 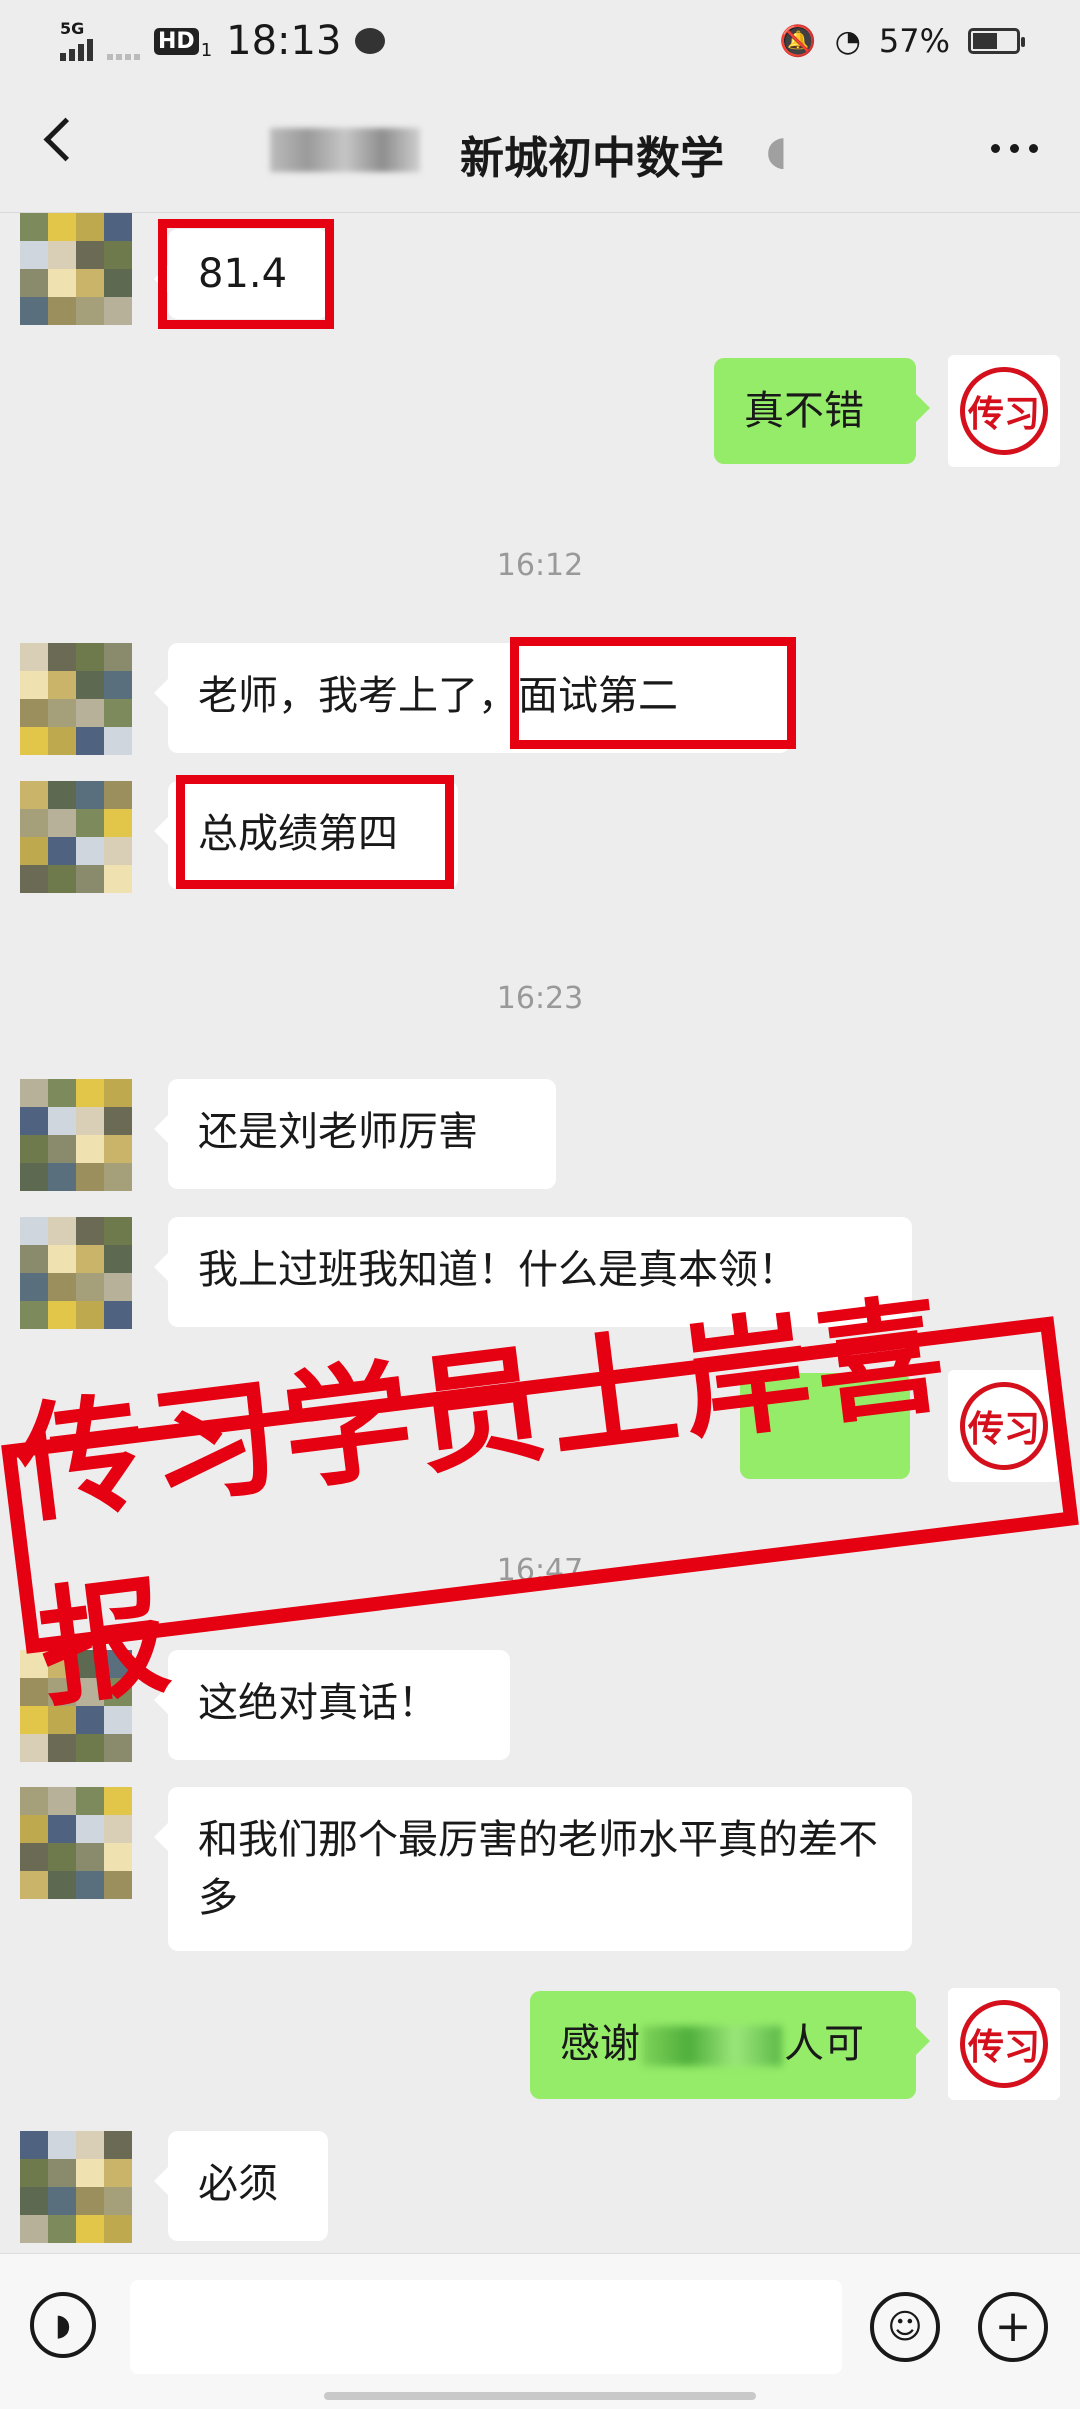 I want to click on message-text: 感谢, so click(x=600, y=2044).